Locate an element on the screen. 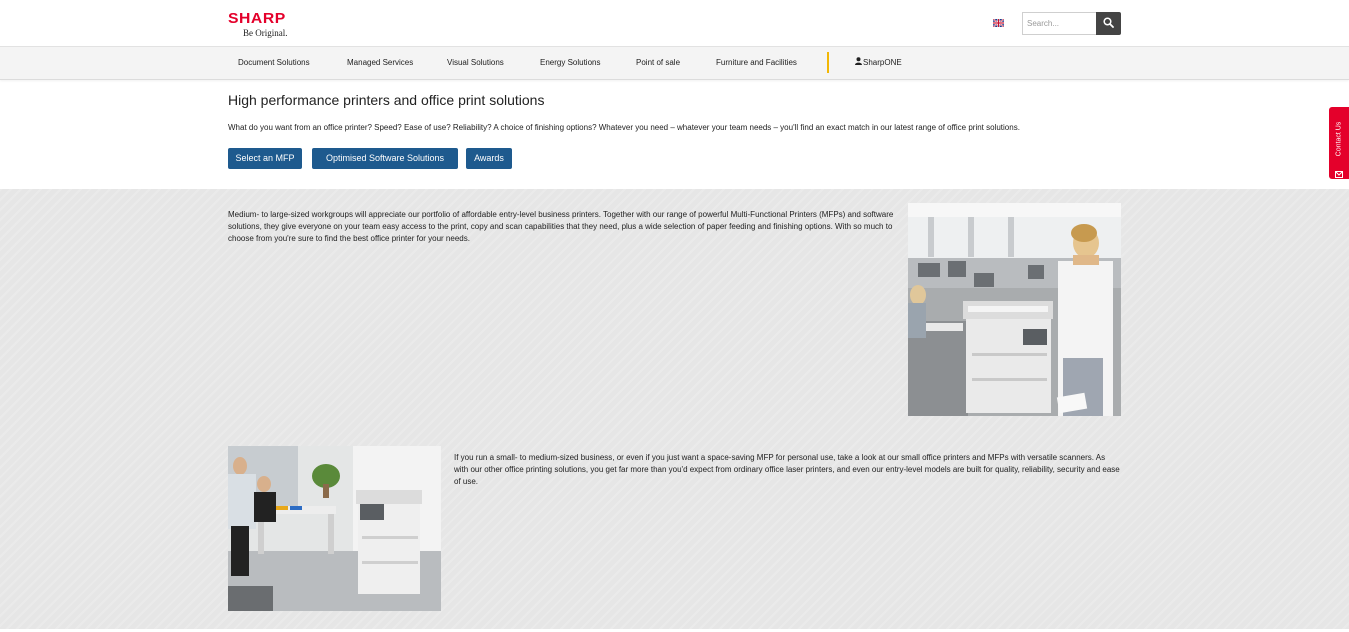 This screenshot has height=632, width=1349. nav-item-sharpone: SharpONE is located at coordinates (878, 63).